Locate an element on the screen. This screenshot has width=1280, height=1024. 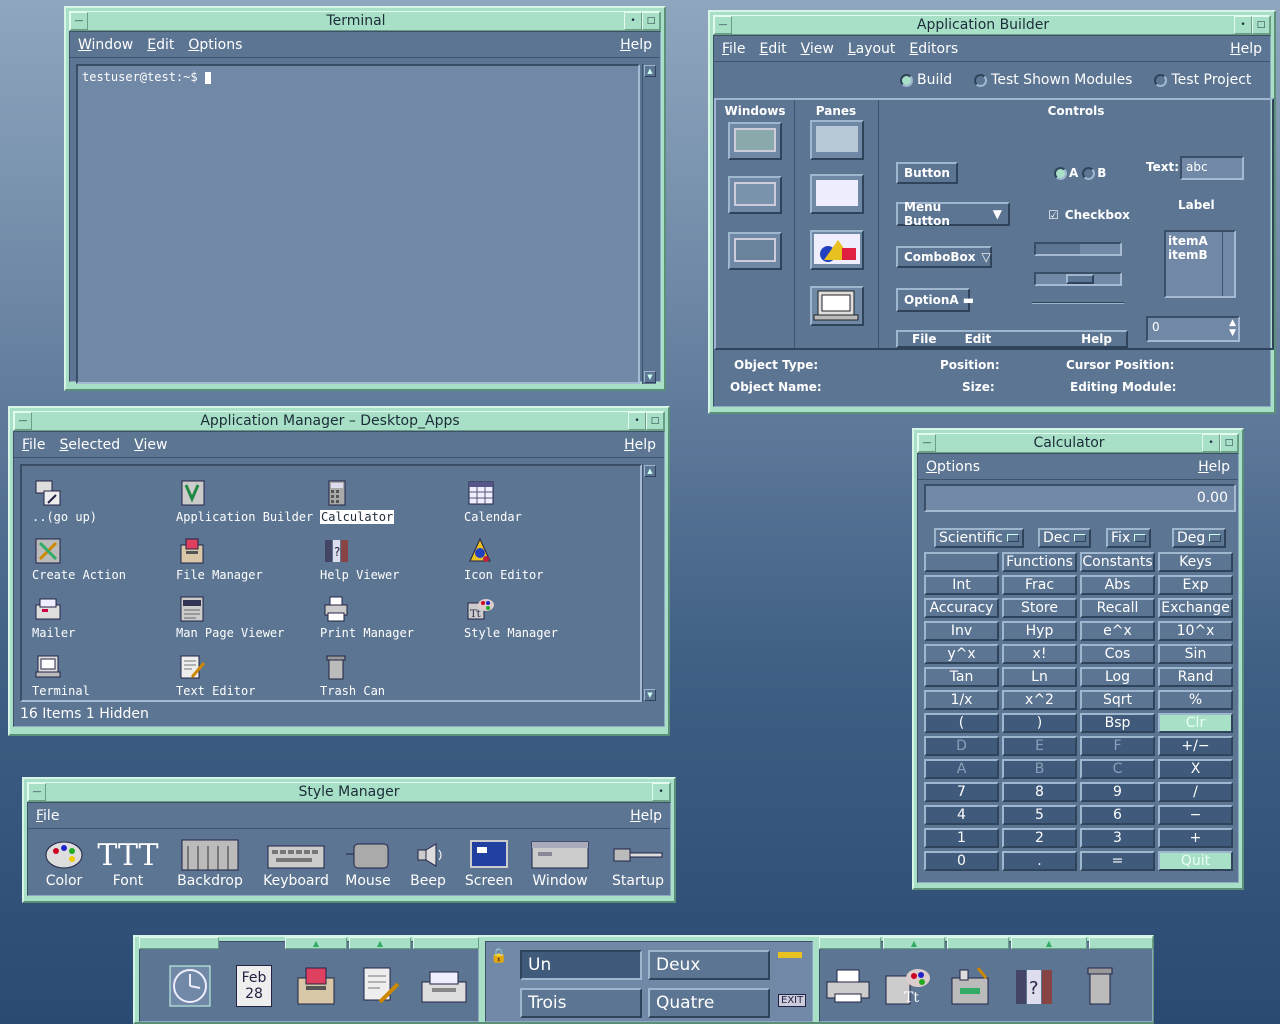
calc-key: 2 is located at coordinates (1039, 838).